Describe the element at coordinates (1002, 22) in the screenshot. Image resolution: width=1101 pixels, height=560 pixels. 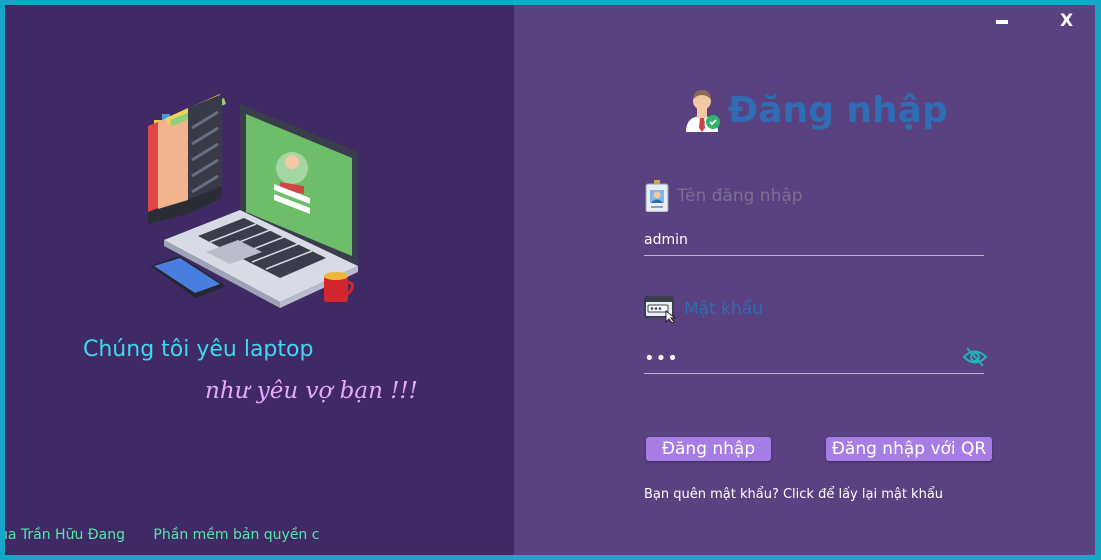
I see `minimize-icon` at that location.